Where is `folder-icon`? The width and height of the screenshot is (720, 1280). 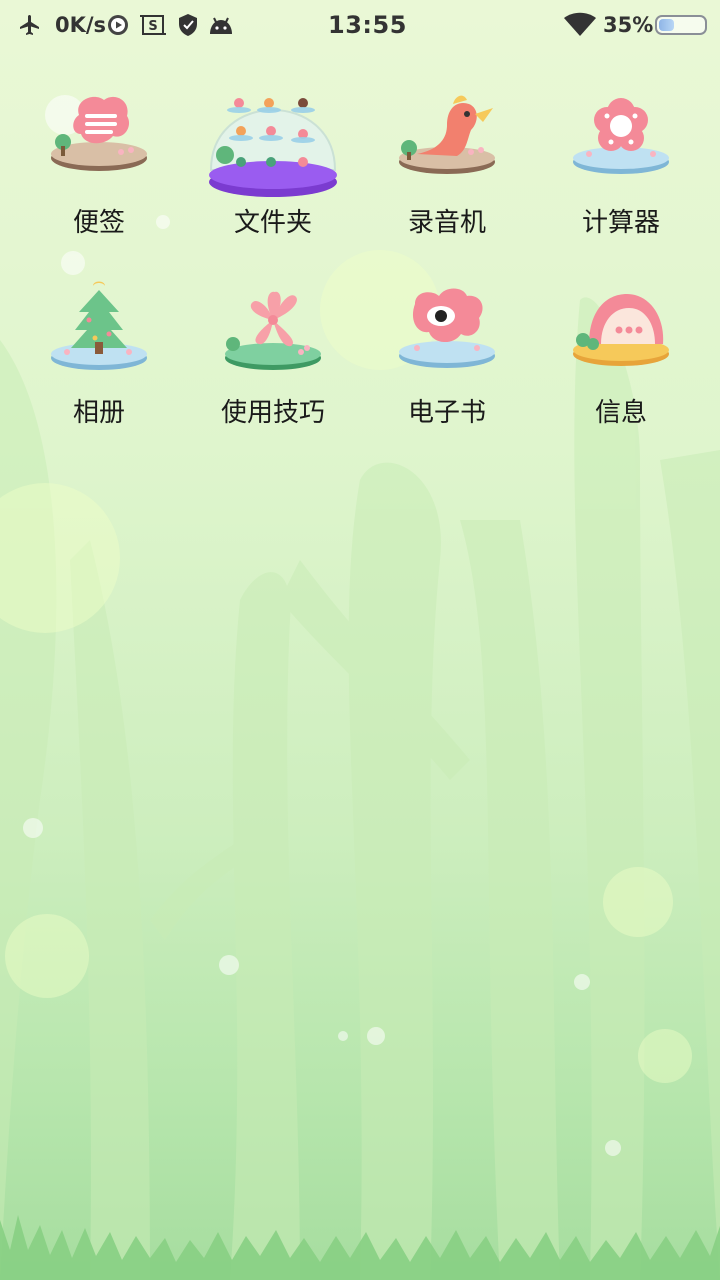 folder-icon is located at coordinates (273, 135).